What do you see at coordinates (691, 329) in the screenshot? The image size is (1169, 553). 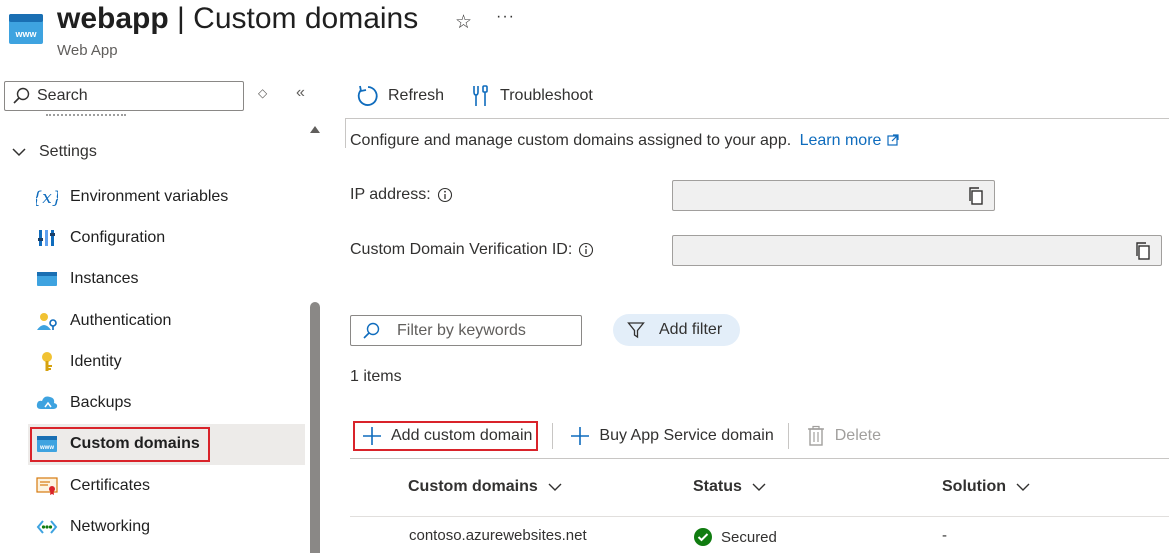 I see `add-filter-label: Add filter` at bounding box center [691, 329].